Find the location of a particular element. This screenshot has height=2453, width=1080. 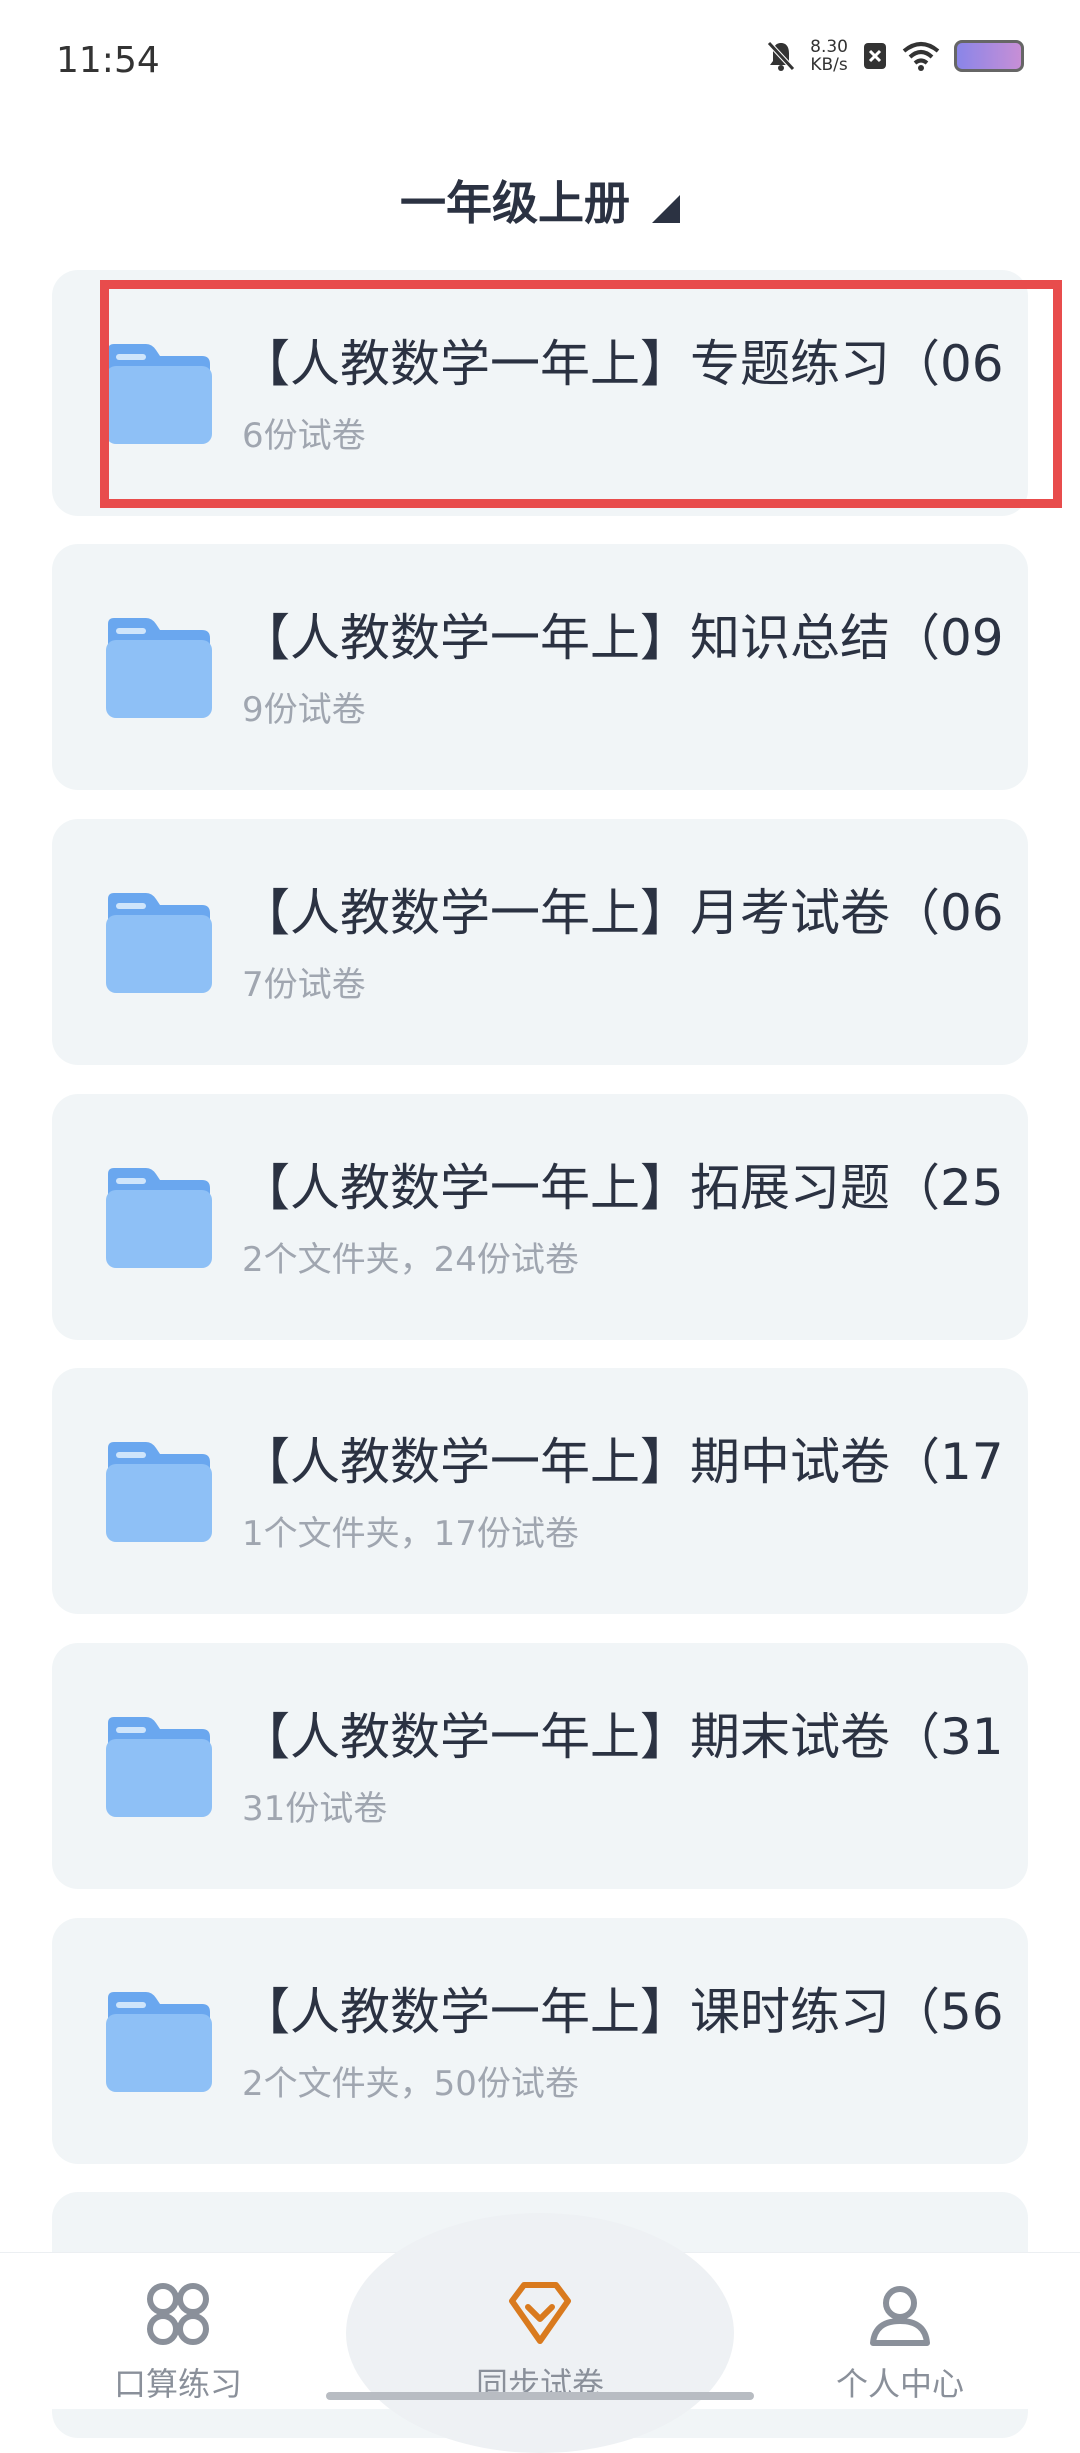

folder-item: 【人教数学一年上】拓展习题（25 2个文件夹，24份试卷 is located at coordinates (540, 1217).